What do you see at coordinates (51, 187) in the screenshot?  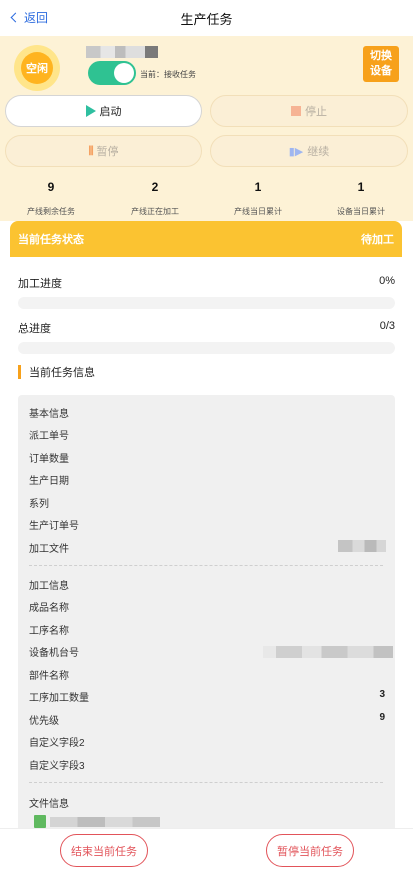 I see `stat-value: 9` at bounding box center [51, 187].